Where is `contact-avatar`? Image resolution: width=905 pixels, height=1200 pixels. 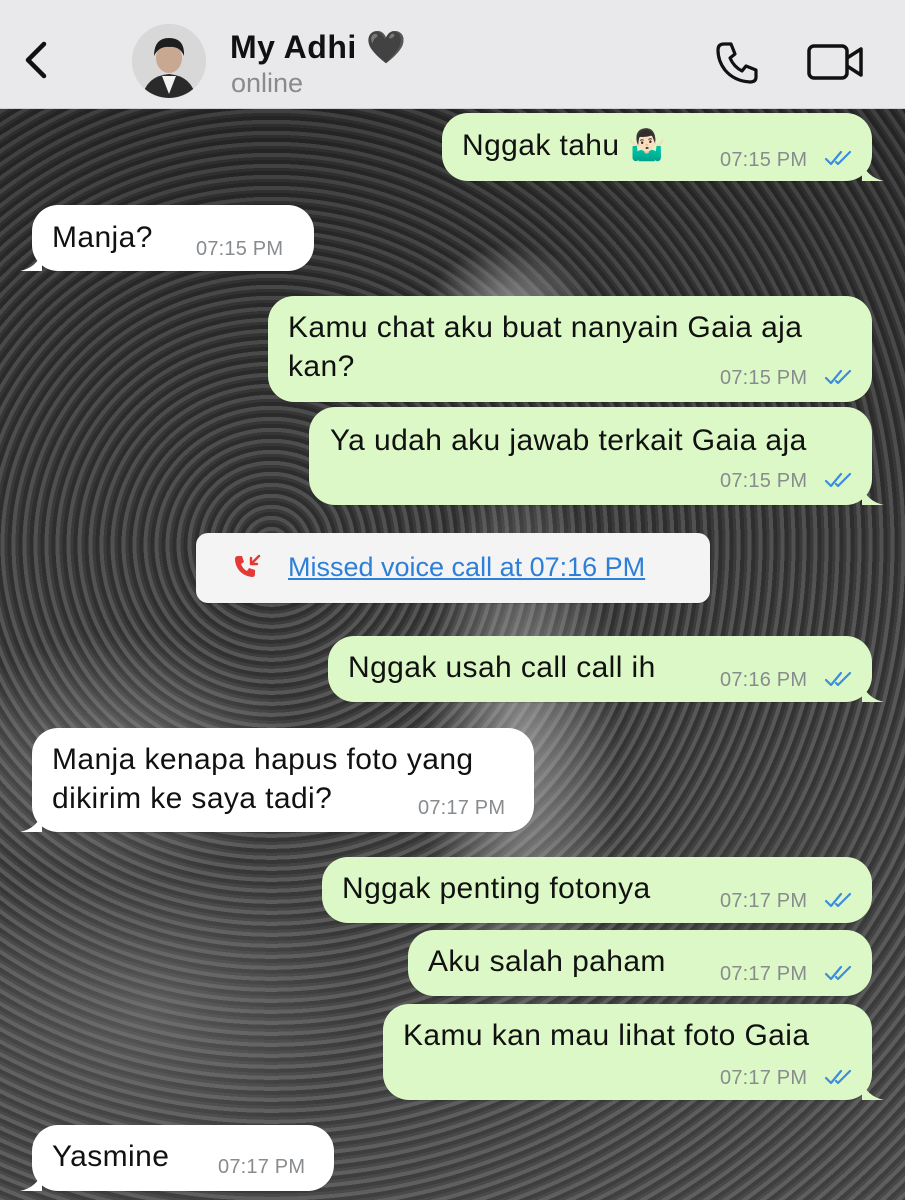
contact-avatar is located at coordinates (169, 61).